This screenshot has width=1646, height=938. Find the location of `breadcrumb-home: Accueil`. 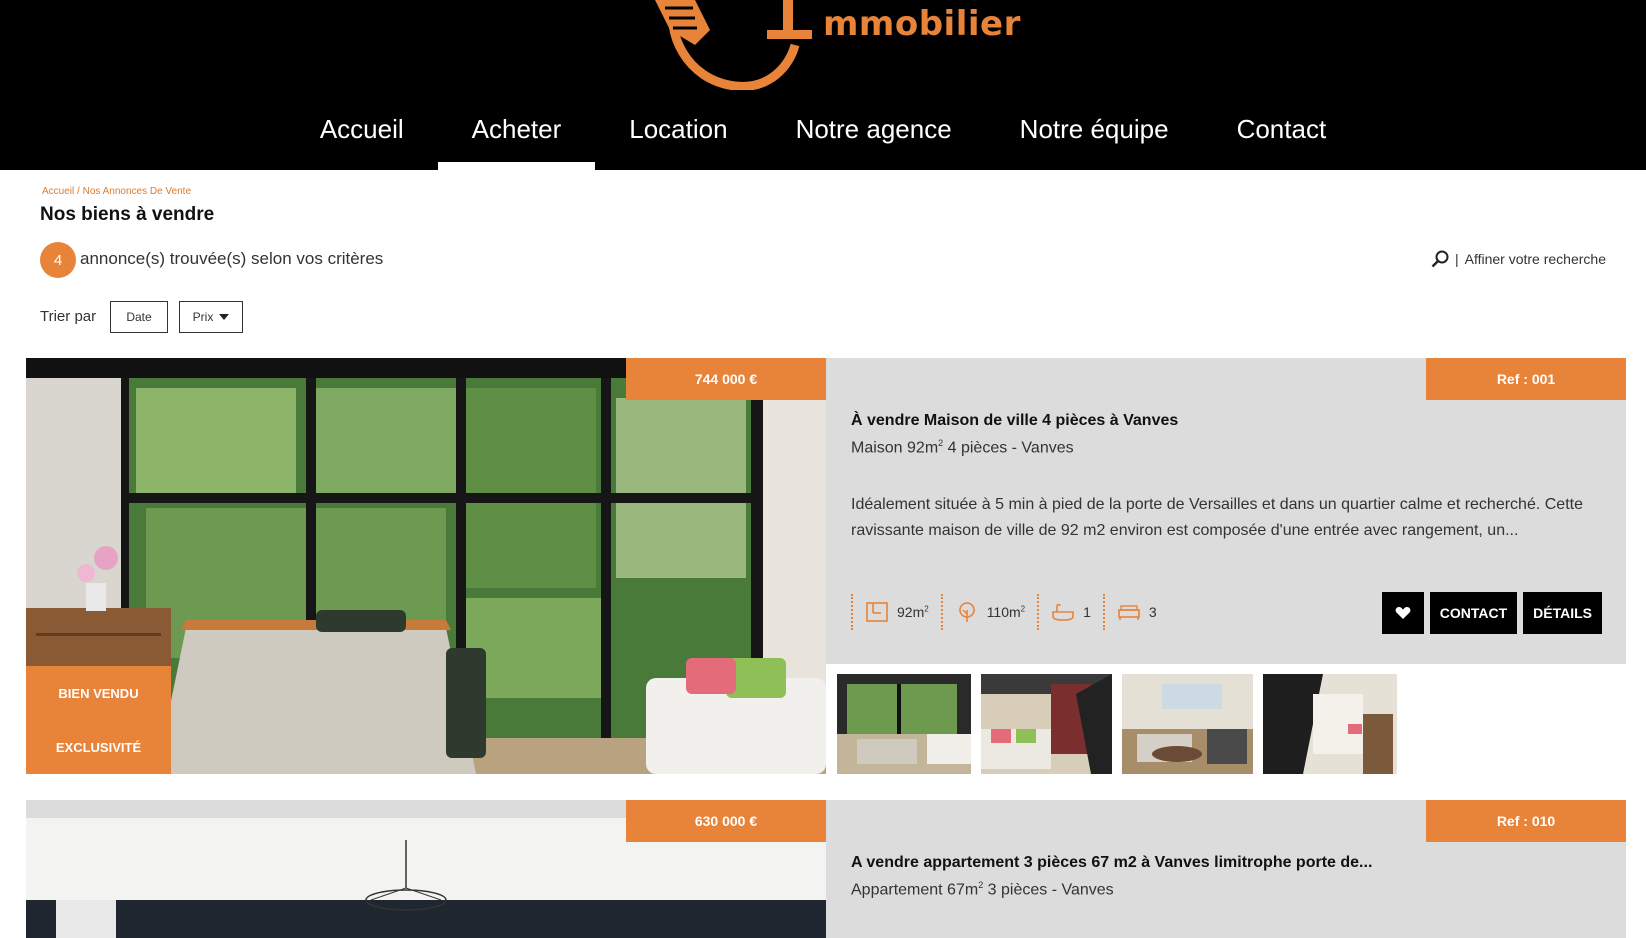

breadcrumb-home: Accueil is located at coordinates (58, 191).